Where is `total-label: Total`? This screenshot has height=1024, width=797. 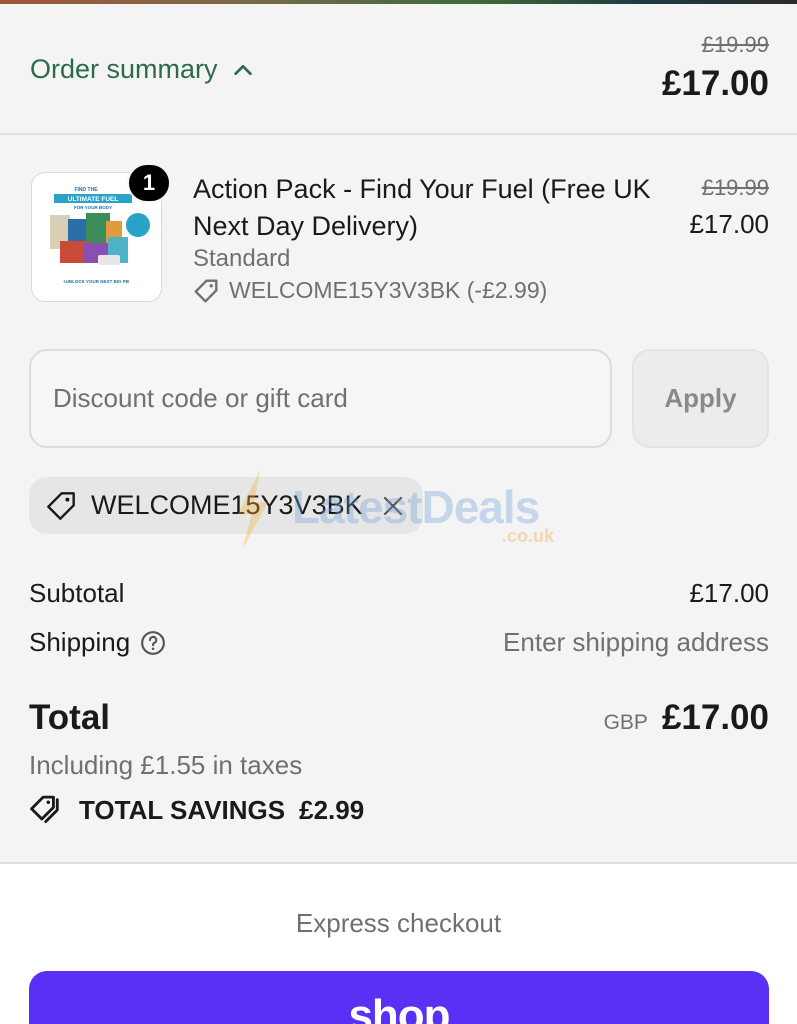
total-label: Total is located at coordinates (70, 717).